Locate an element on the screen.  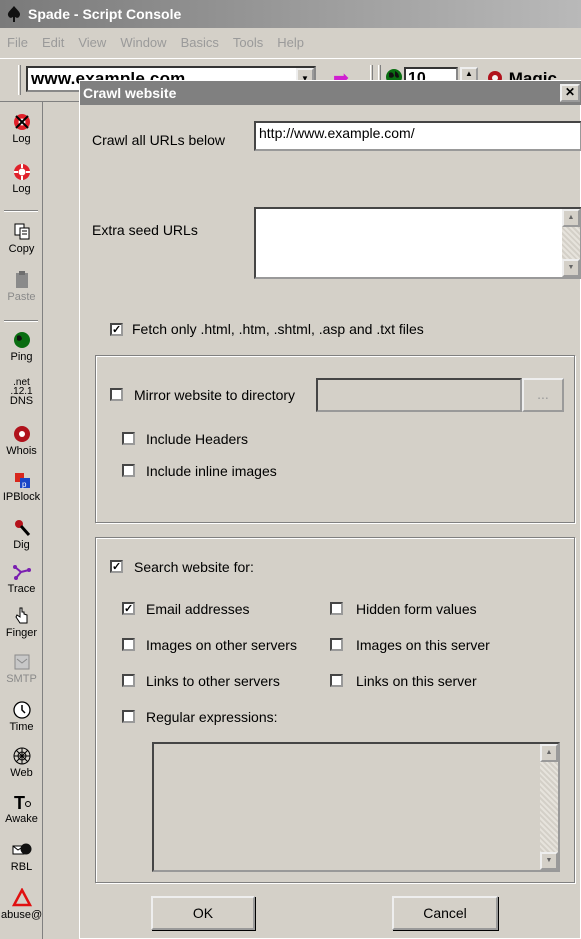
sidebar-item-ping: Ping is located at coordinates (21, 346).